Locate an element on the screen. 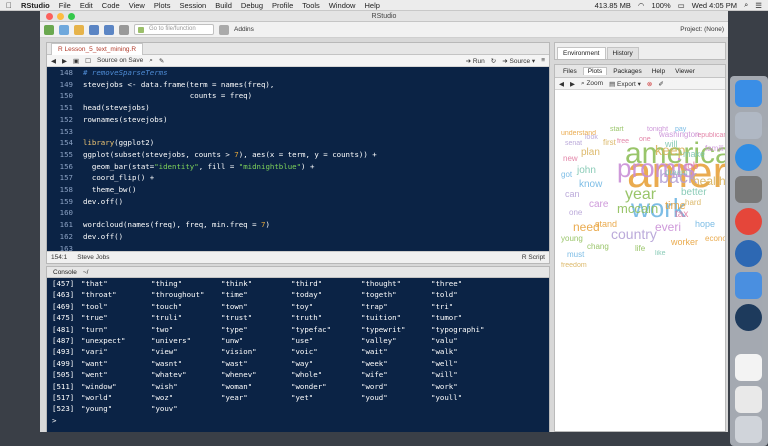  clock: Wed 4:05 PM is located at coordinates (714, 5).